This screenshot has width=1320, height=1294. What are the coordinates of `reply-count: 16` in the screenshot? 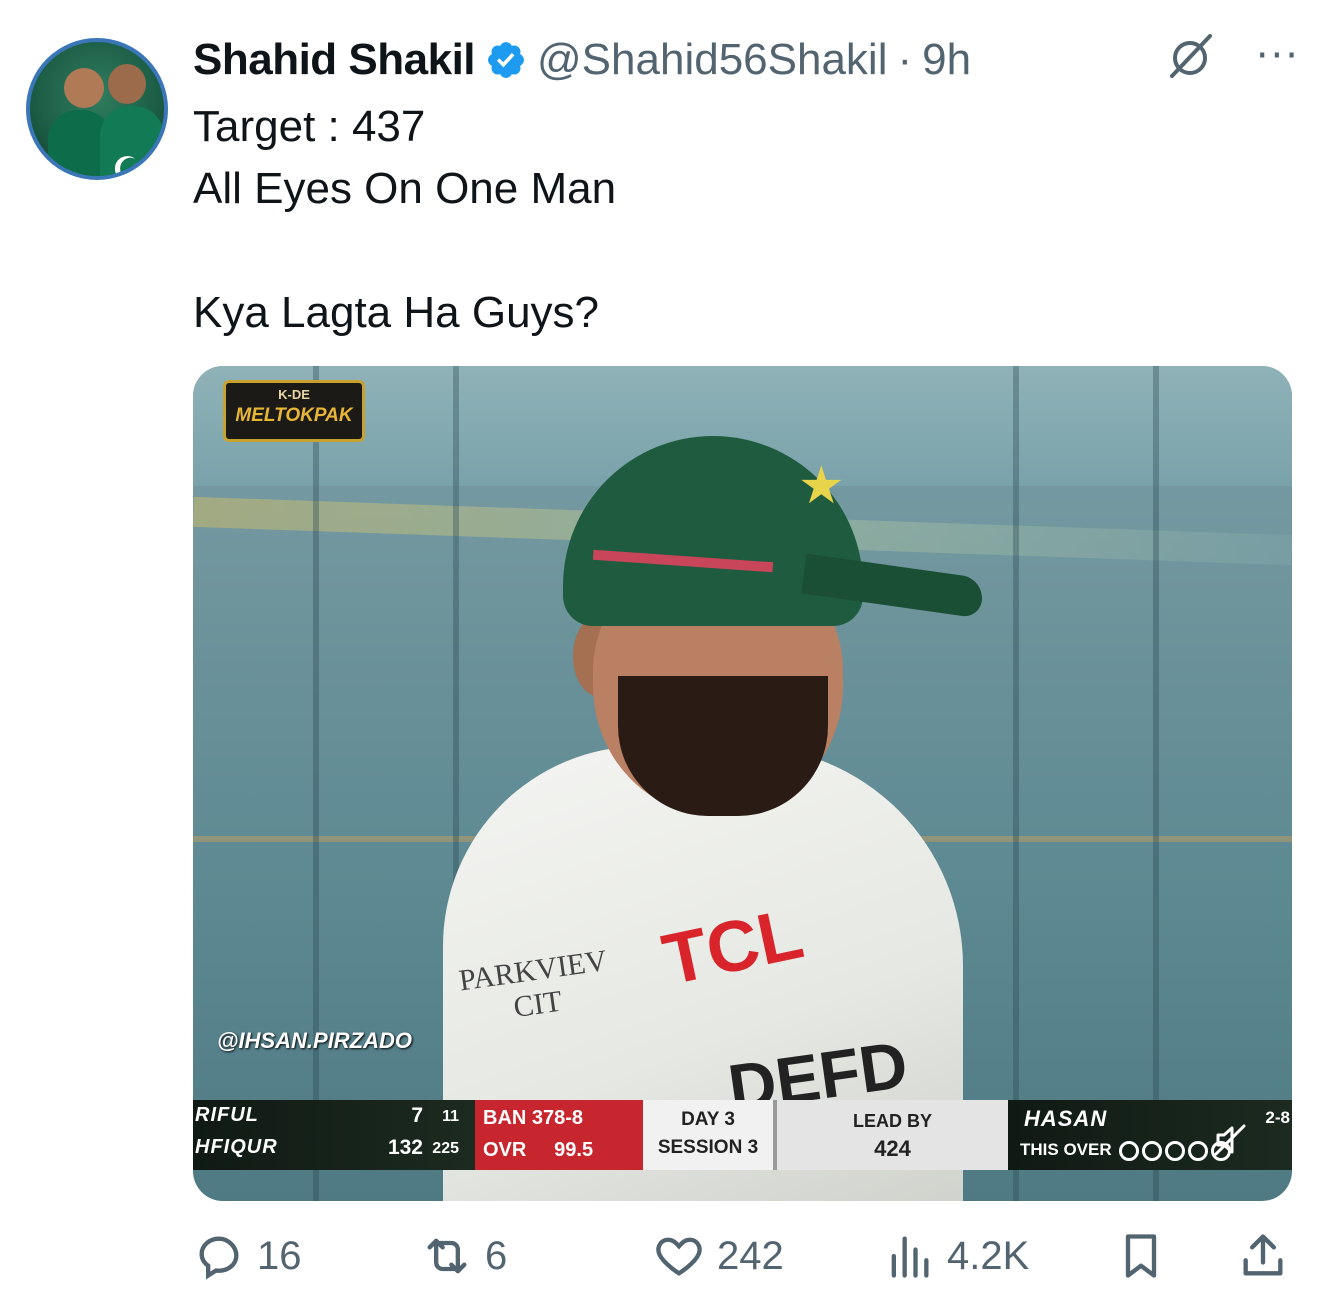 It's located at (279, 1255).